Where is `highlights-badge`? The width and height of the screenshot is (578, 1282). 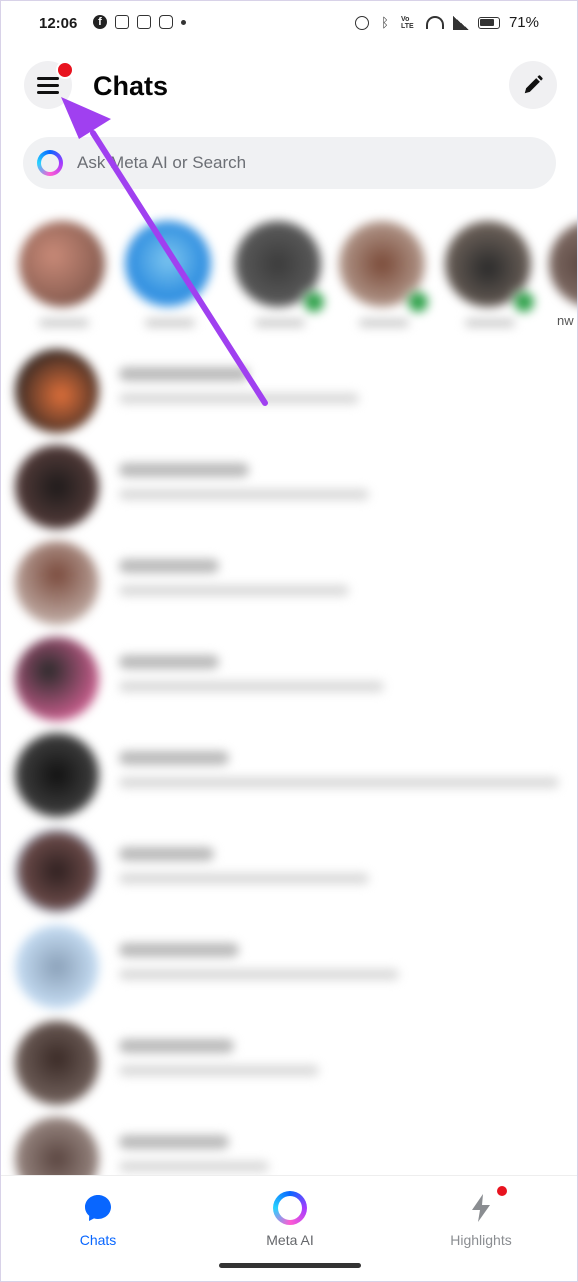 highlights-badge is located at coordinates (502, 1191).